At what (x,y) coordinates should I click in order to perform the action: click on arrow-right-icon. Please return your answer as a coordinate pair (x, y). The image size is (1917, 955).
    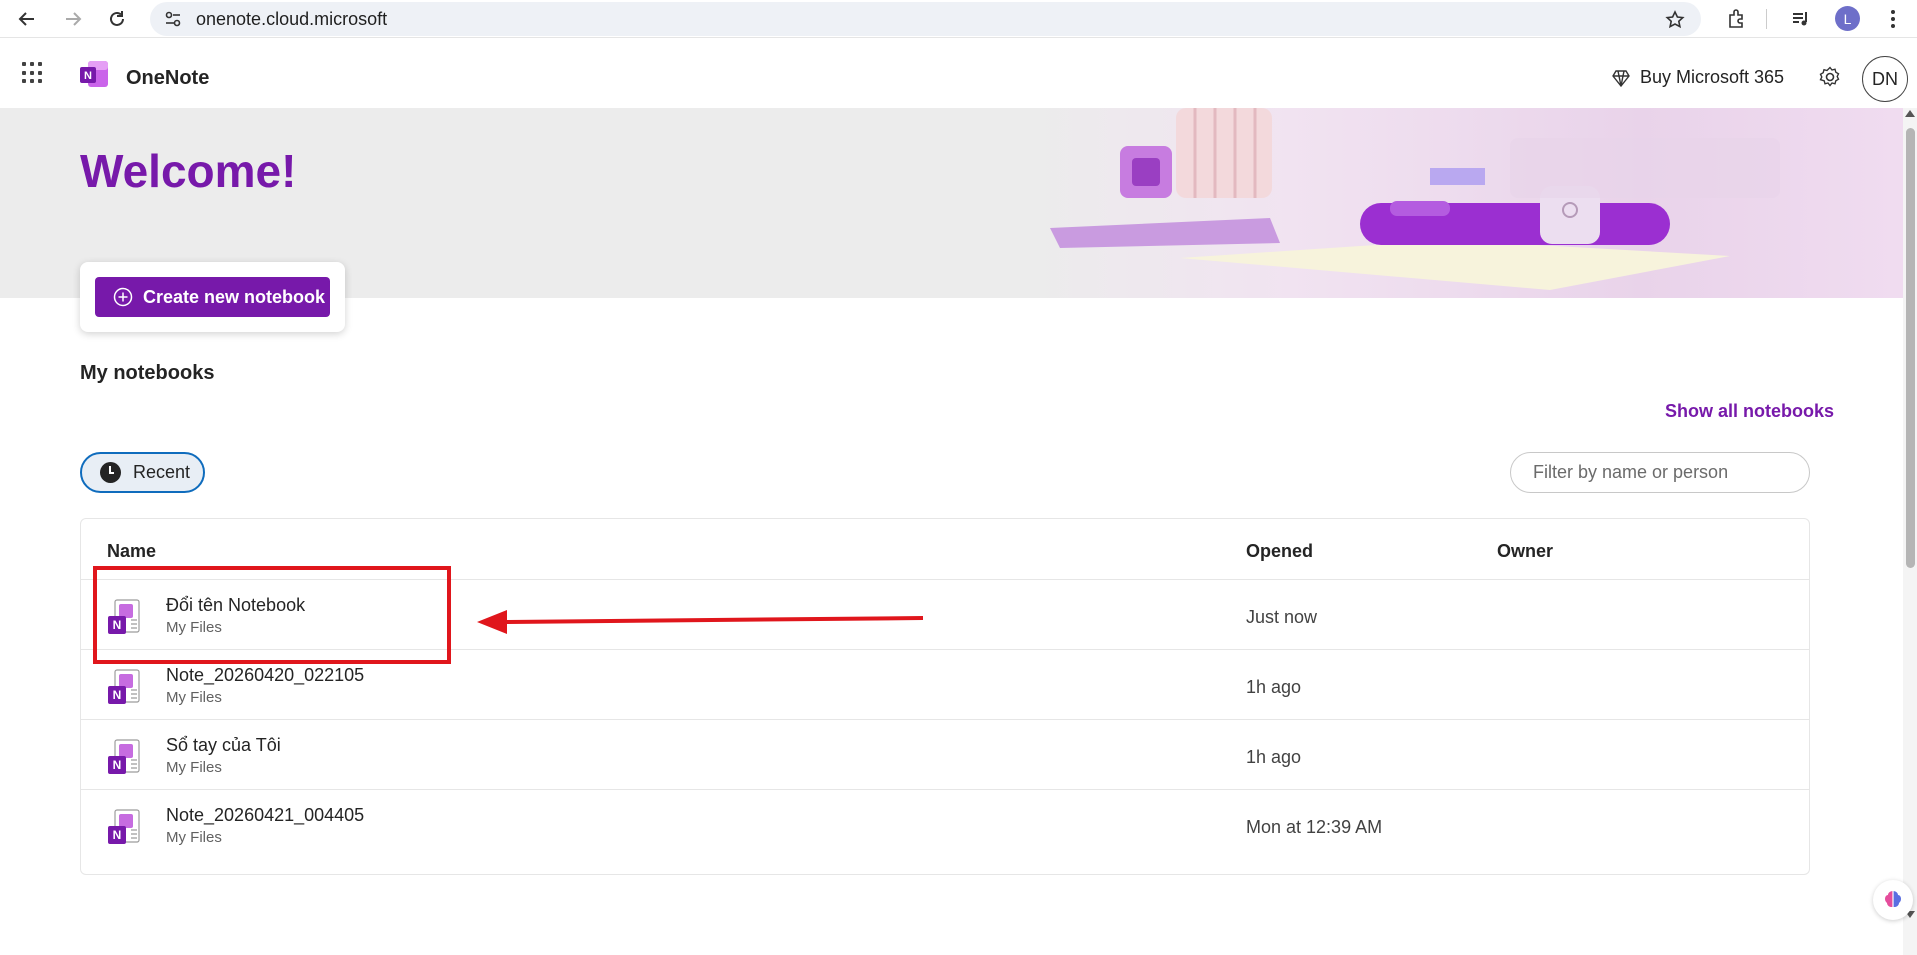
    Looking at the image, I should click on (74, 19).